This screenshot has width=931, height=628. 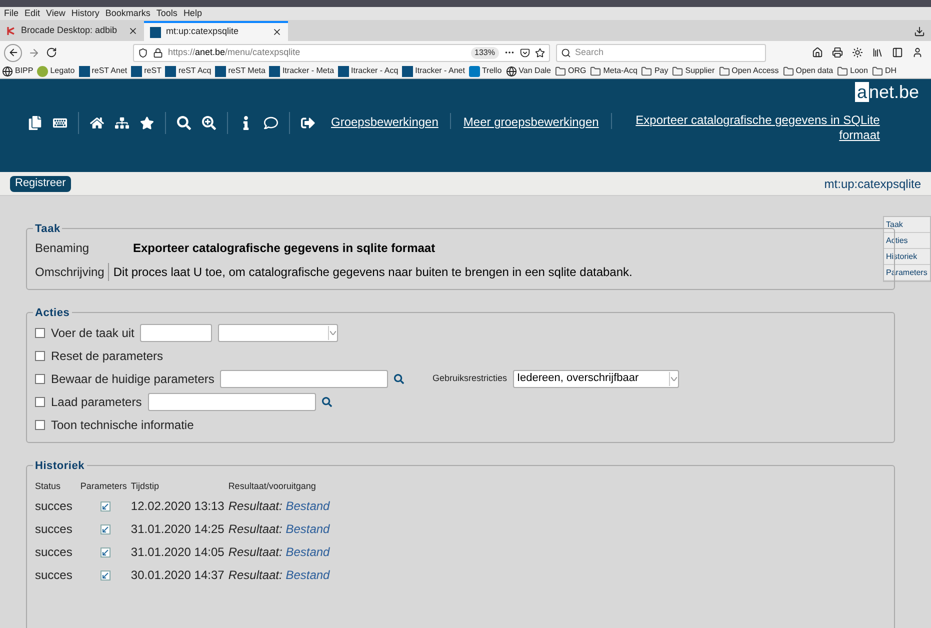 I want to click on side-tab: Parameters, so click(x=907, y=273).